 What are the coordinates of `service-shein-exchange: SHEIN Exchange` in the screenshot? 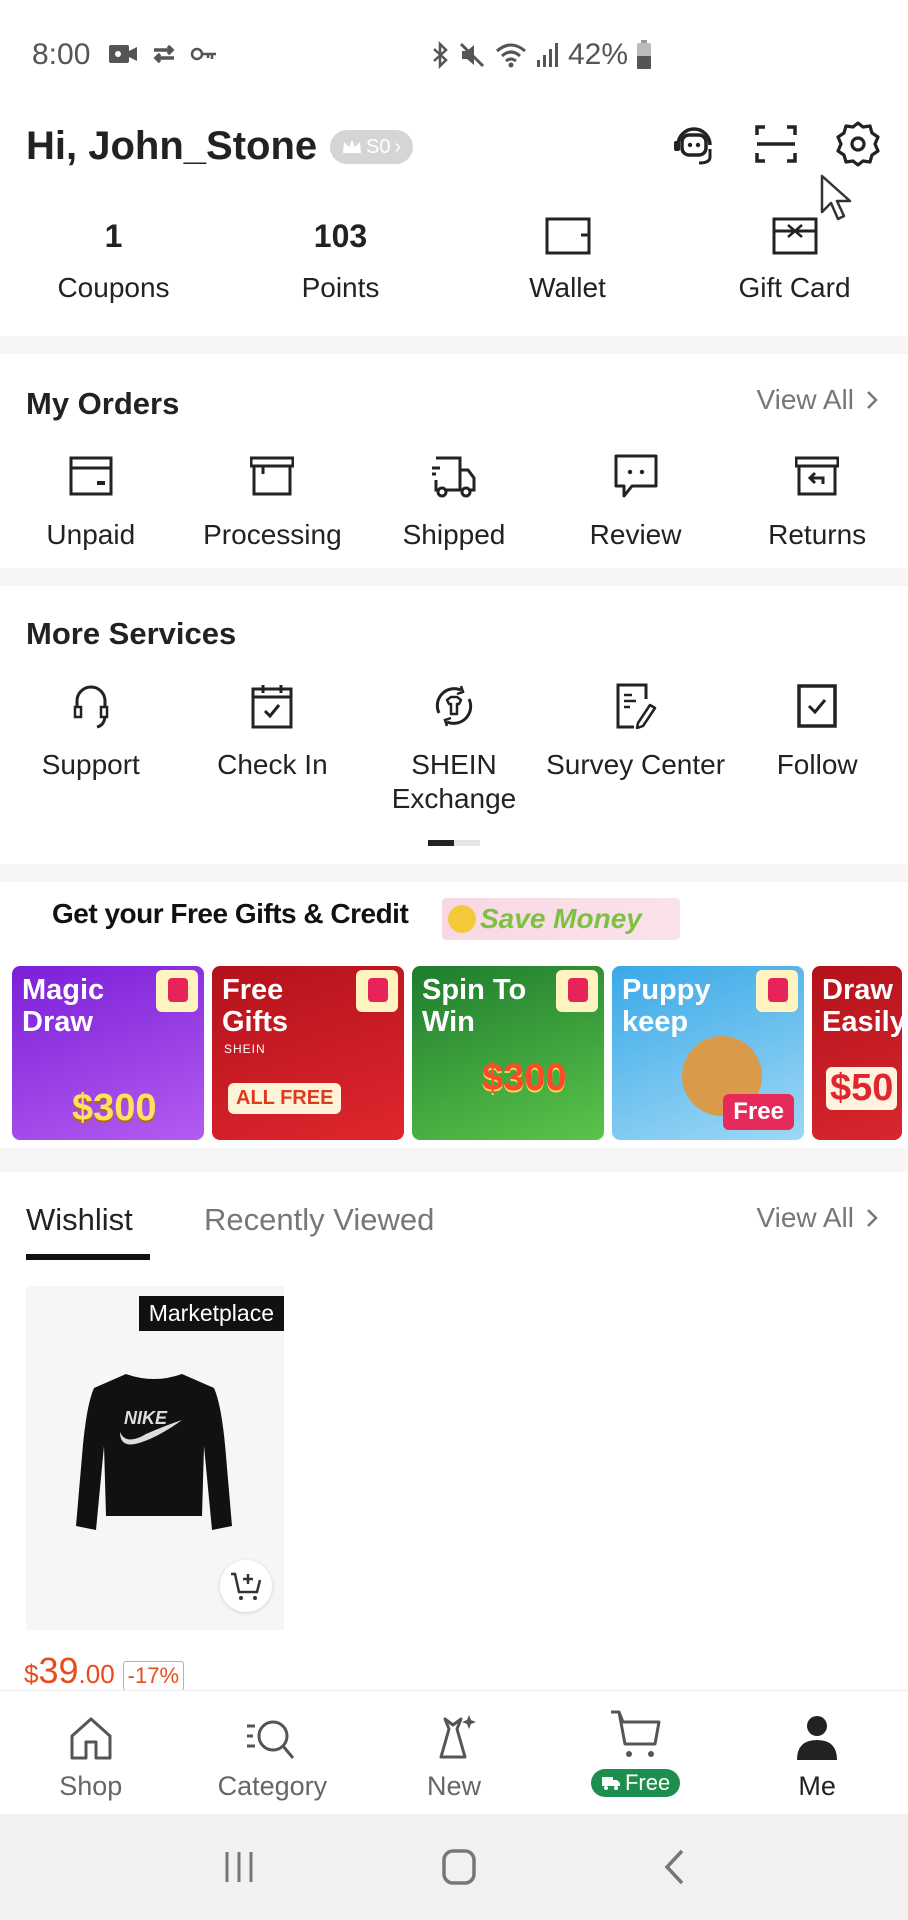 It's located at (454, 748).